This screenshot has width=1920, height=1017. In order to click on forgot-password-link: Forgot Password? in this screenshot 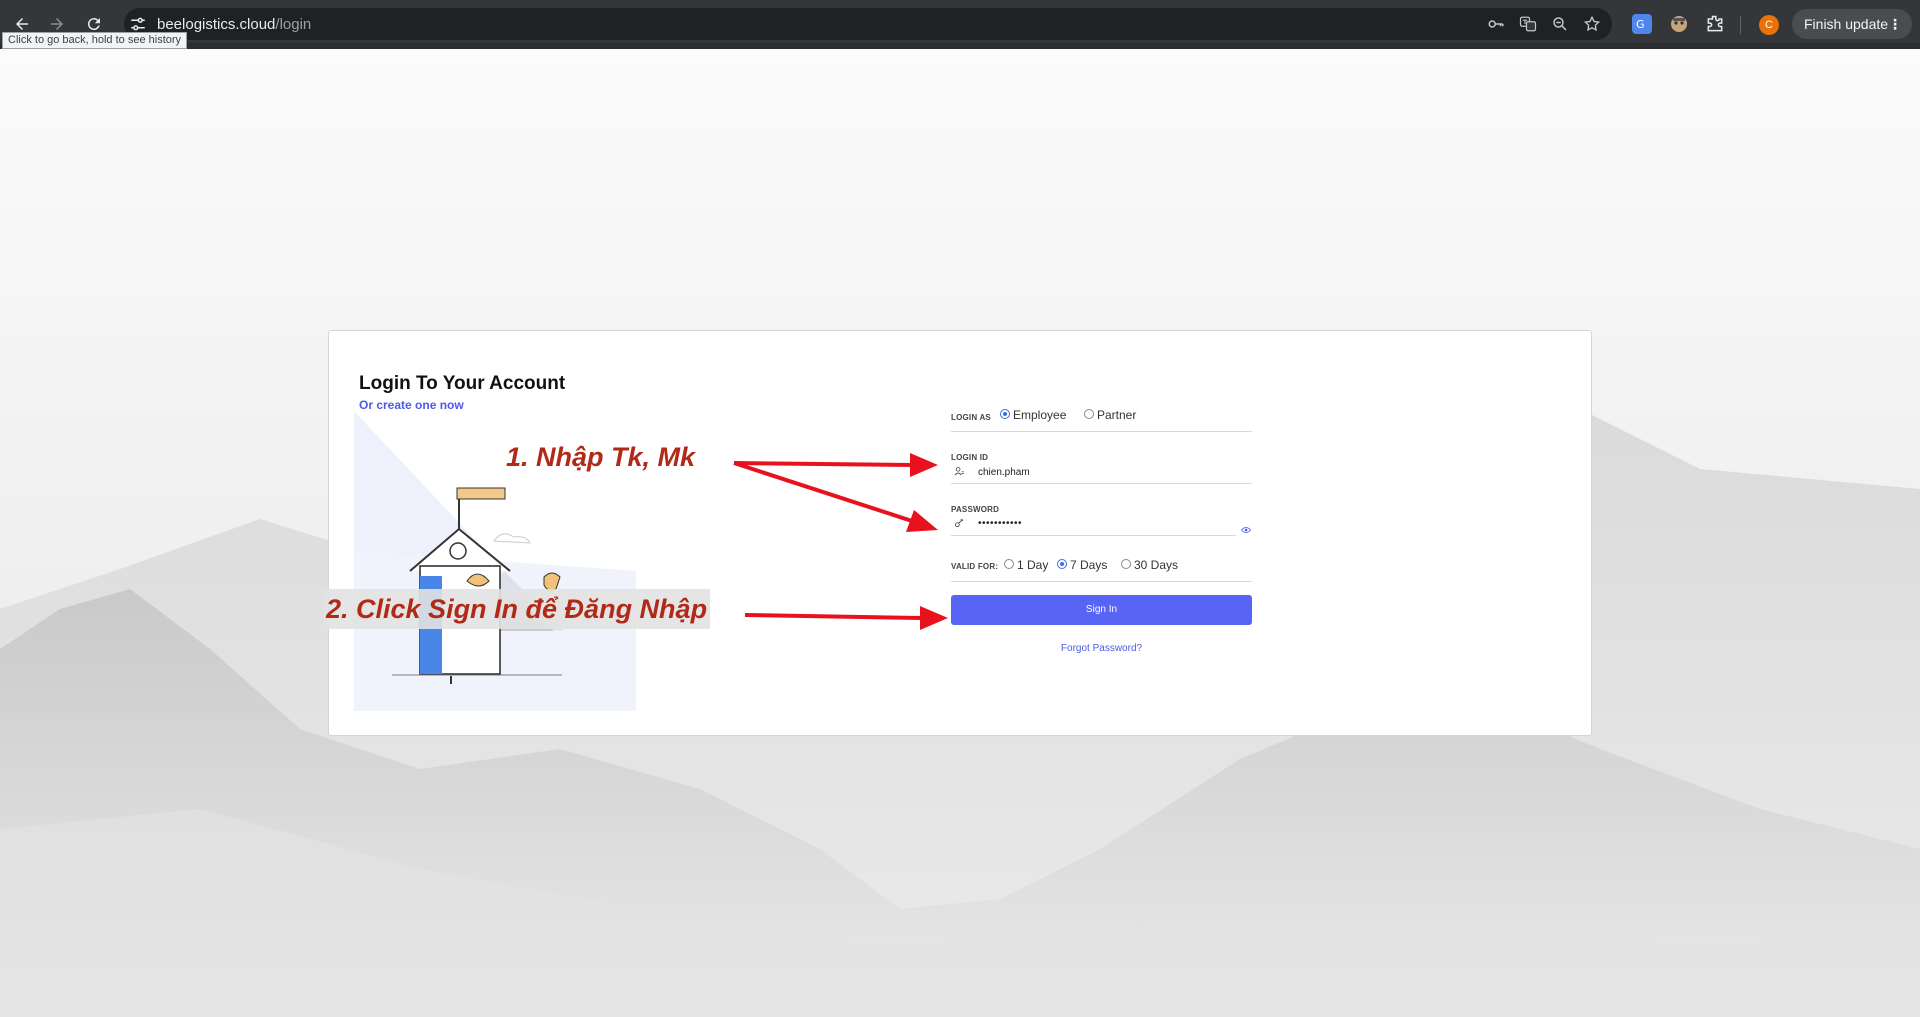, I will do `click(1101, 648)`.